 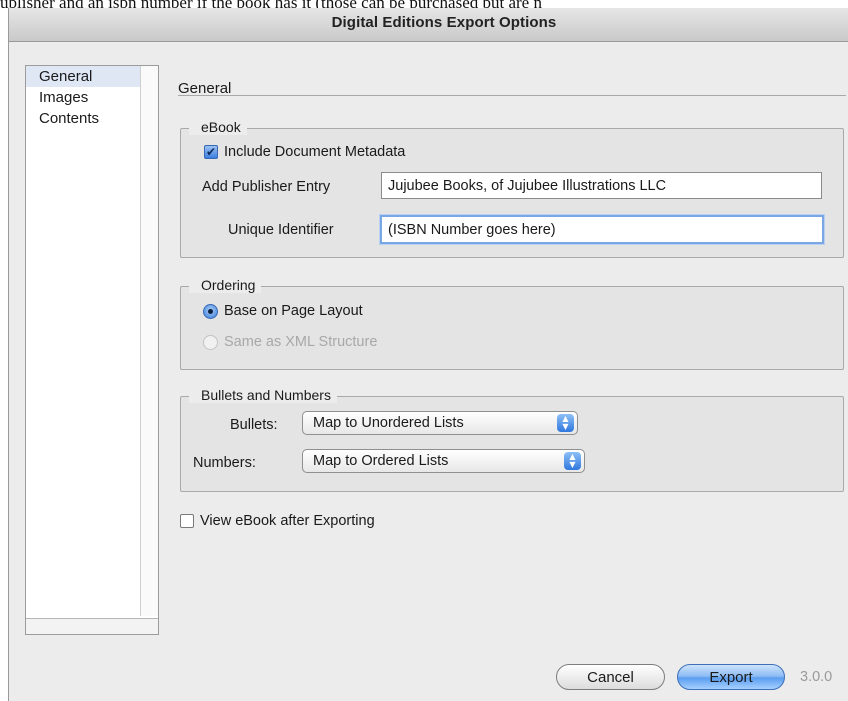 I want to click on vertical-scrollbar, so click(x=149, y=341).